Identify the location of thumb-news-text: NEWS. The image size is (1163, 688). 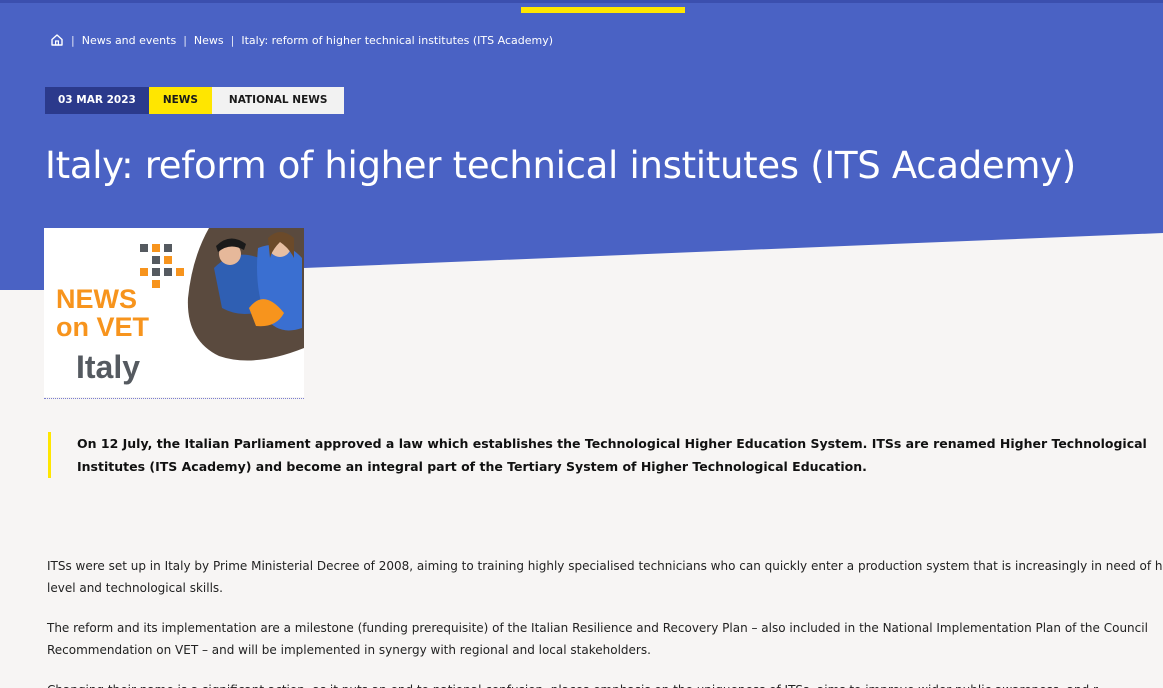
(96, 299).